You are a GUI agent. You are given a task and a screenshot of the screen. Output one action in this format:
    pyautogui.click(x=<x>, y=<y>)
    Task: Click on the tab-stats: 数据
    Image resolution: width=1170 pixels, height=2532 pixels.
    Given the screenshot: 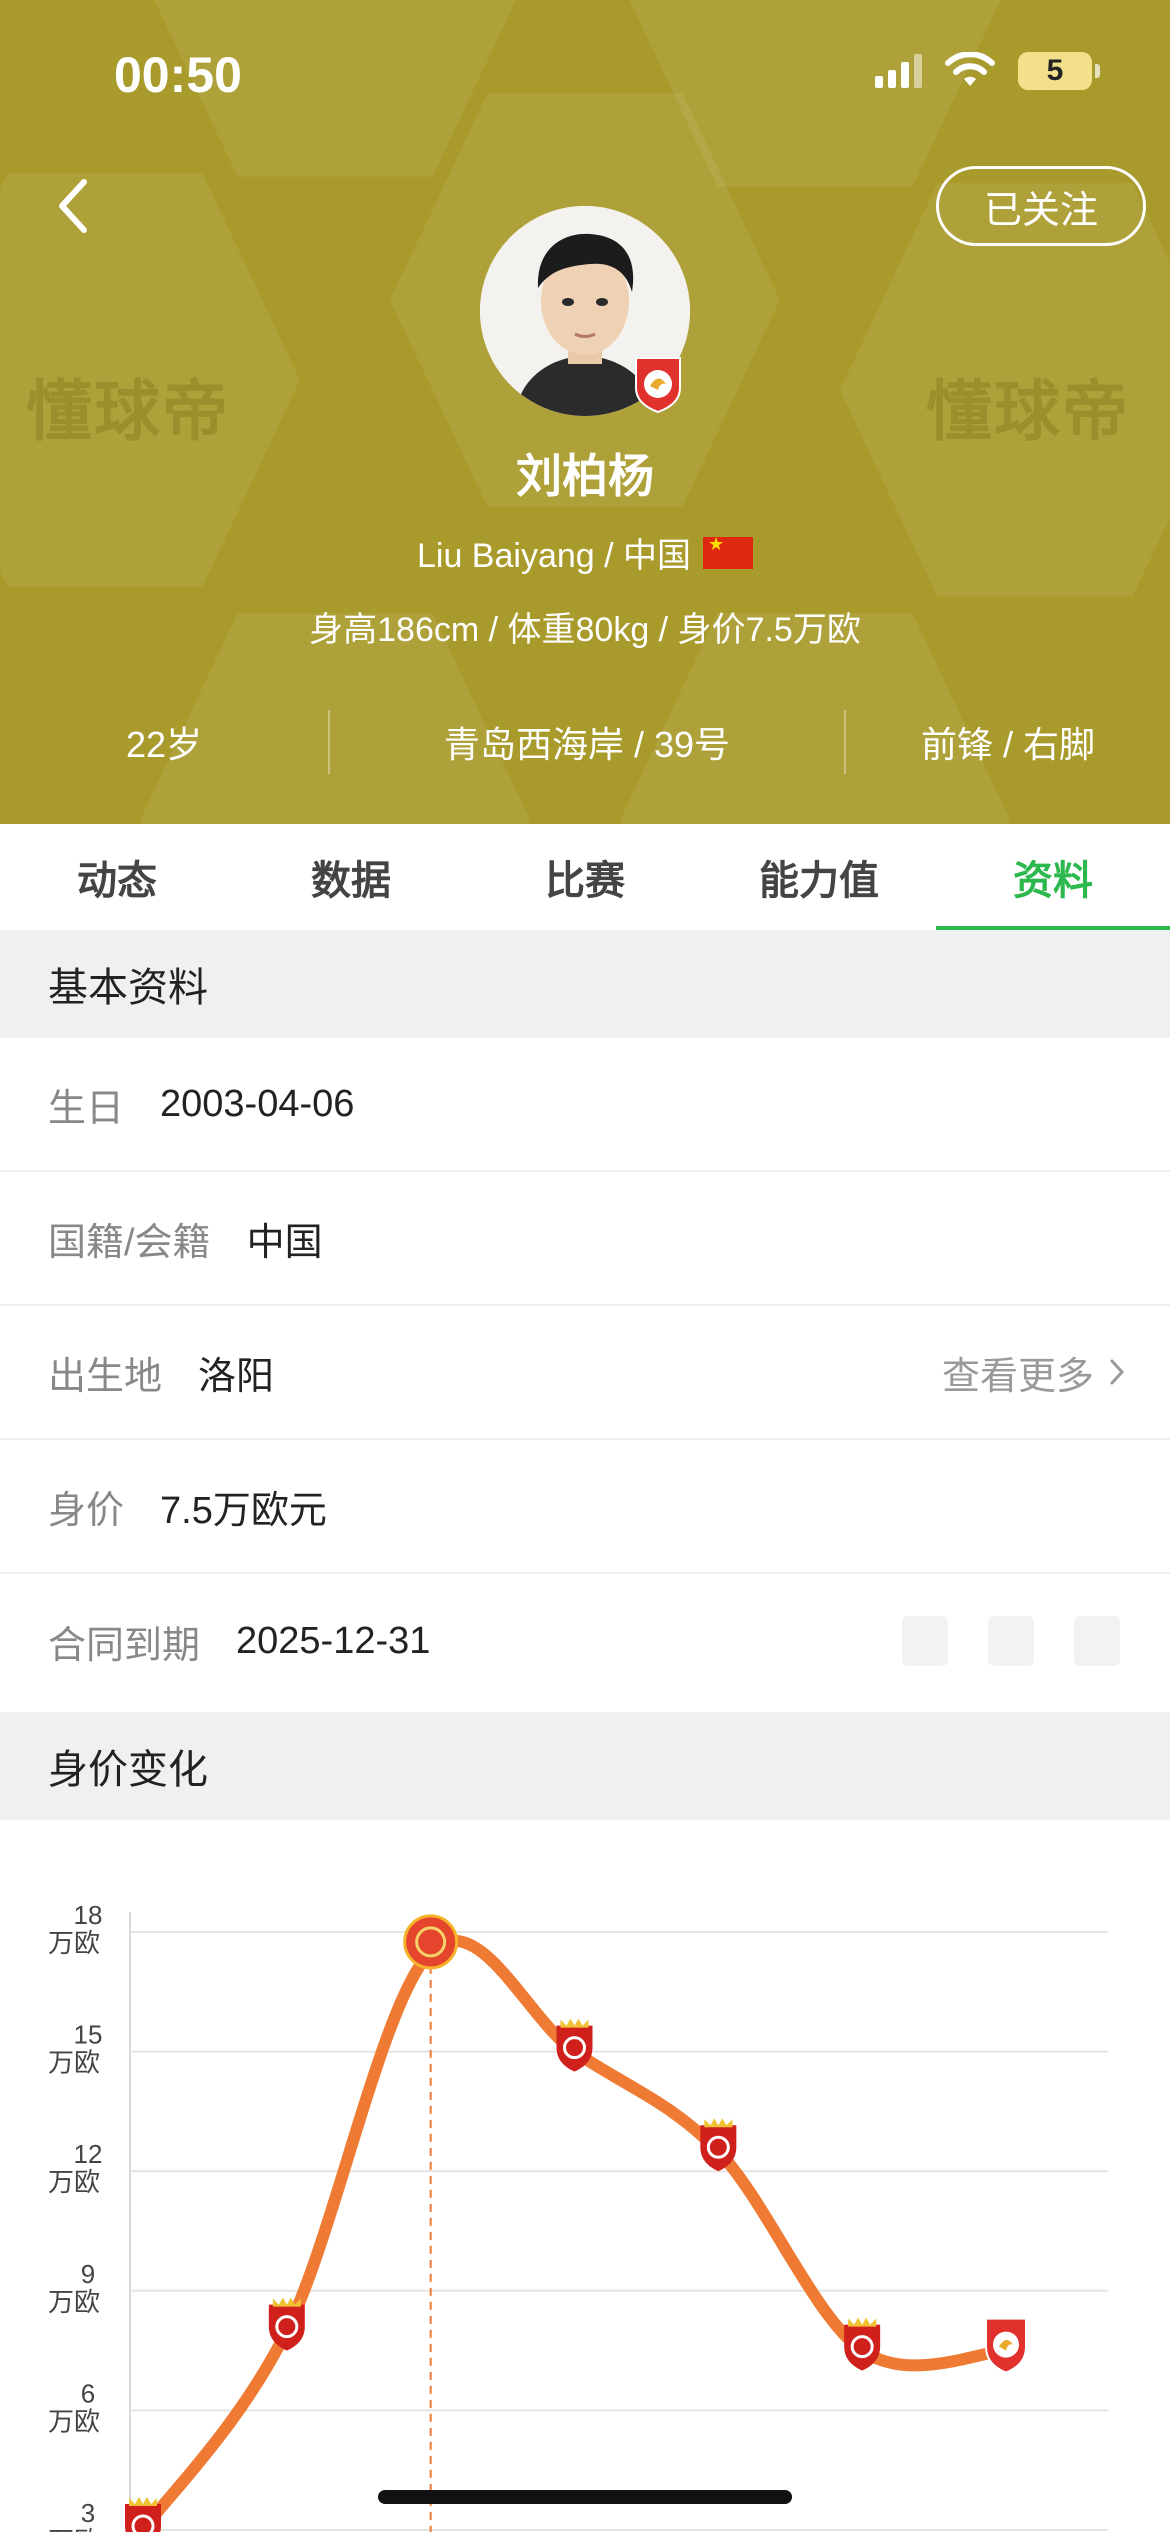 What is the action you would take?
    pyautogui.click(x=351, y=877)
    